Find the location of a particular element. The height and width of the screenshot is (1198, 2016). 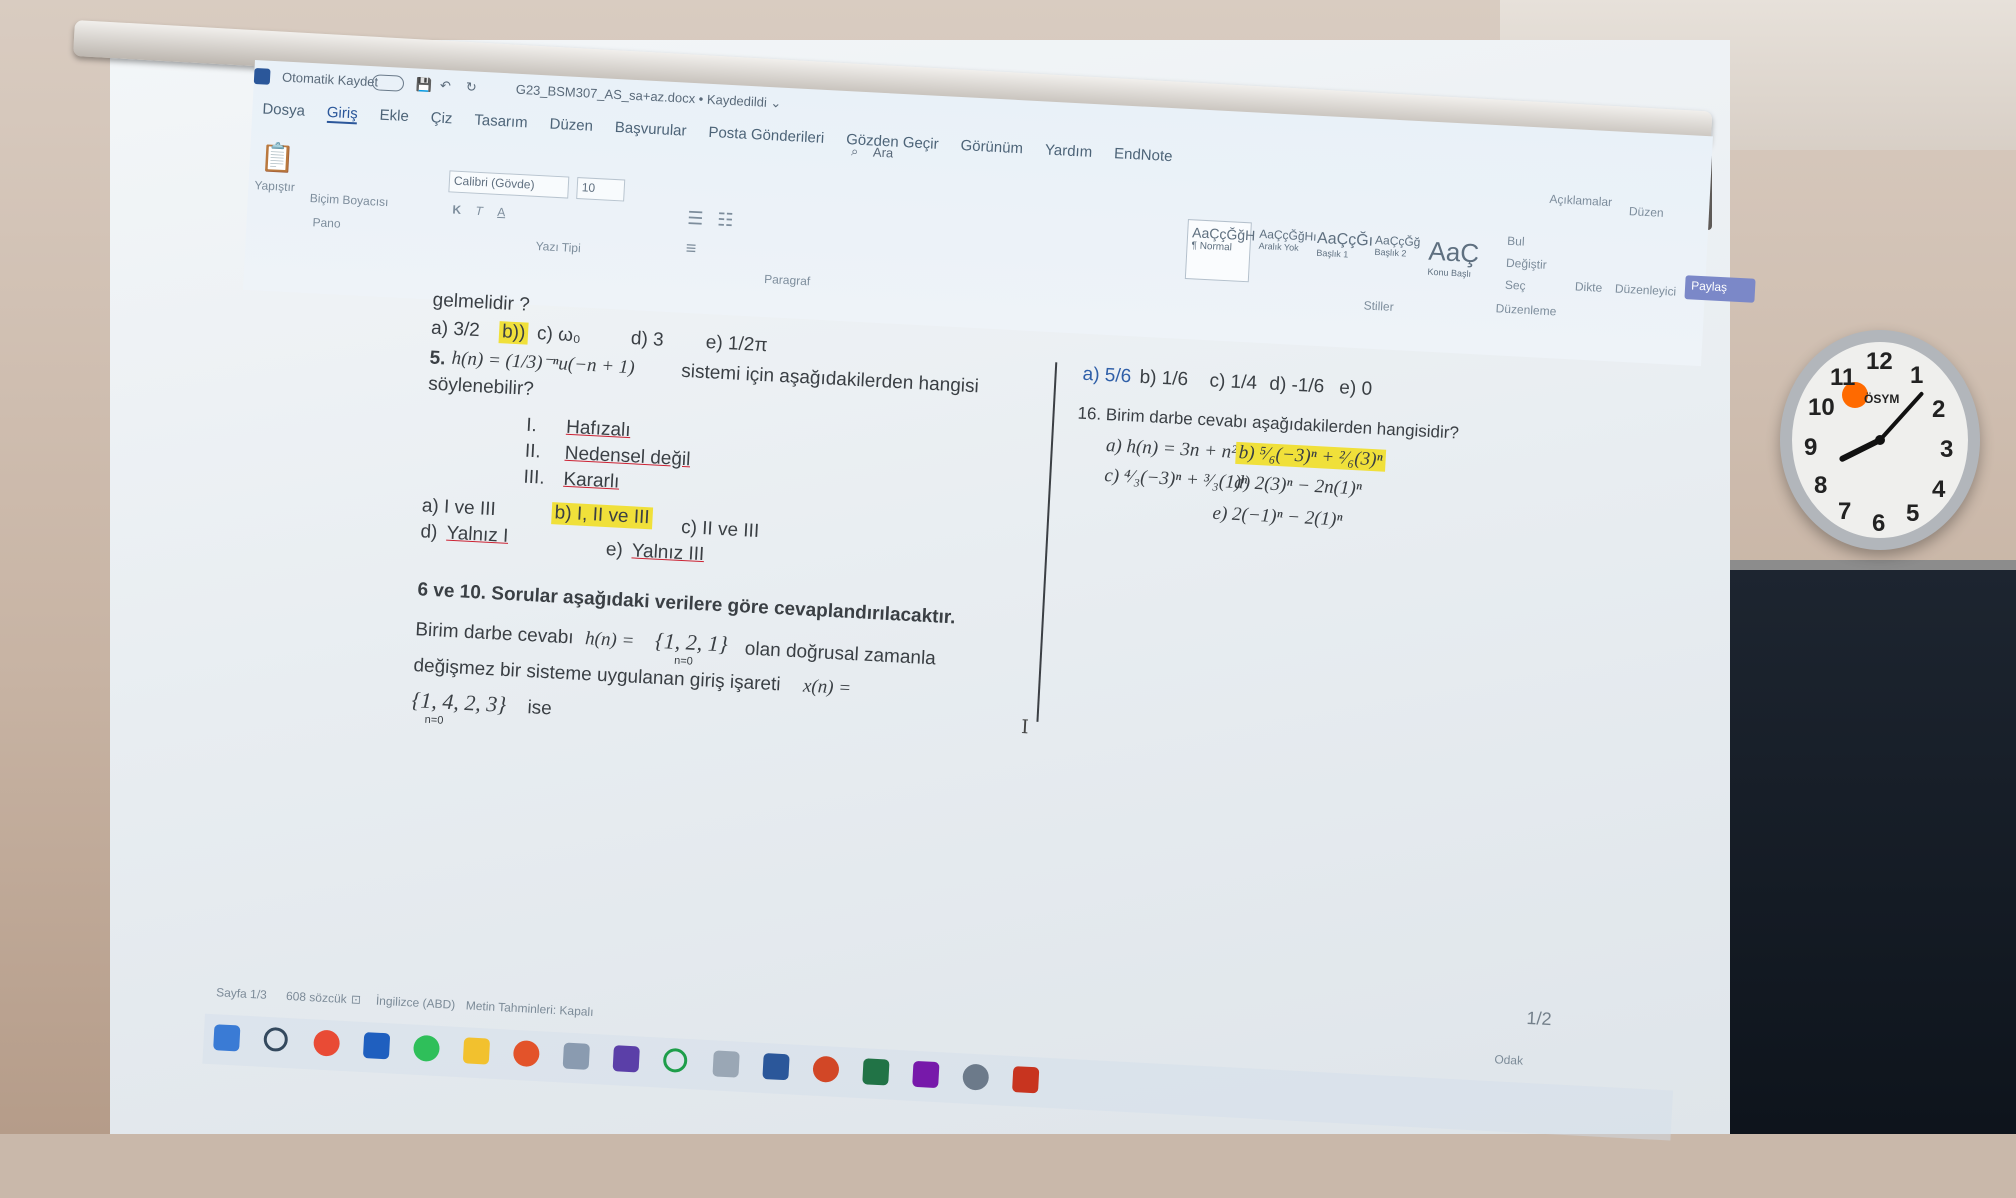

blackboard is located at coordinates (1858, 852).